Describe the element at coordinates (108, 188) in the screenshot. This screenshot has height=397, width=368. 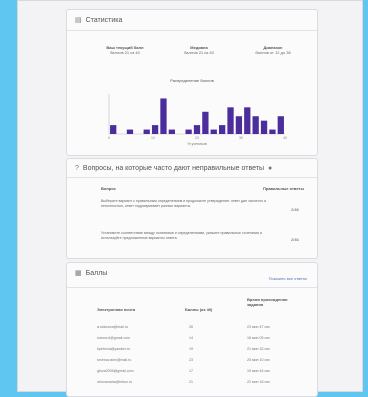
I see `col-question: Вопрос` at that location.